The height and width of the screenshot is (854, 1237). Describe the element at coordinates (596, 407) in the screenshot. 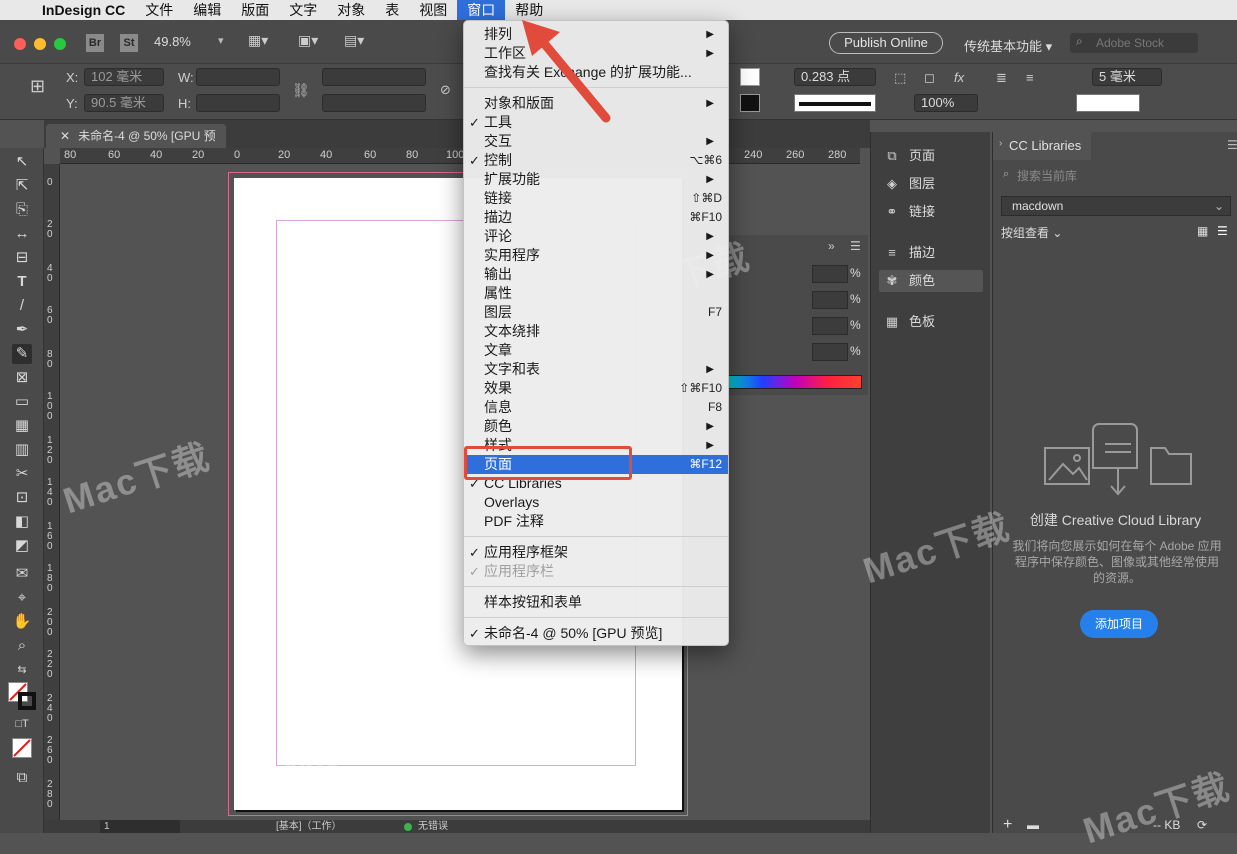

I see `menu-item: 信息 F8` at that location.